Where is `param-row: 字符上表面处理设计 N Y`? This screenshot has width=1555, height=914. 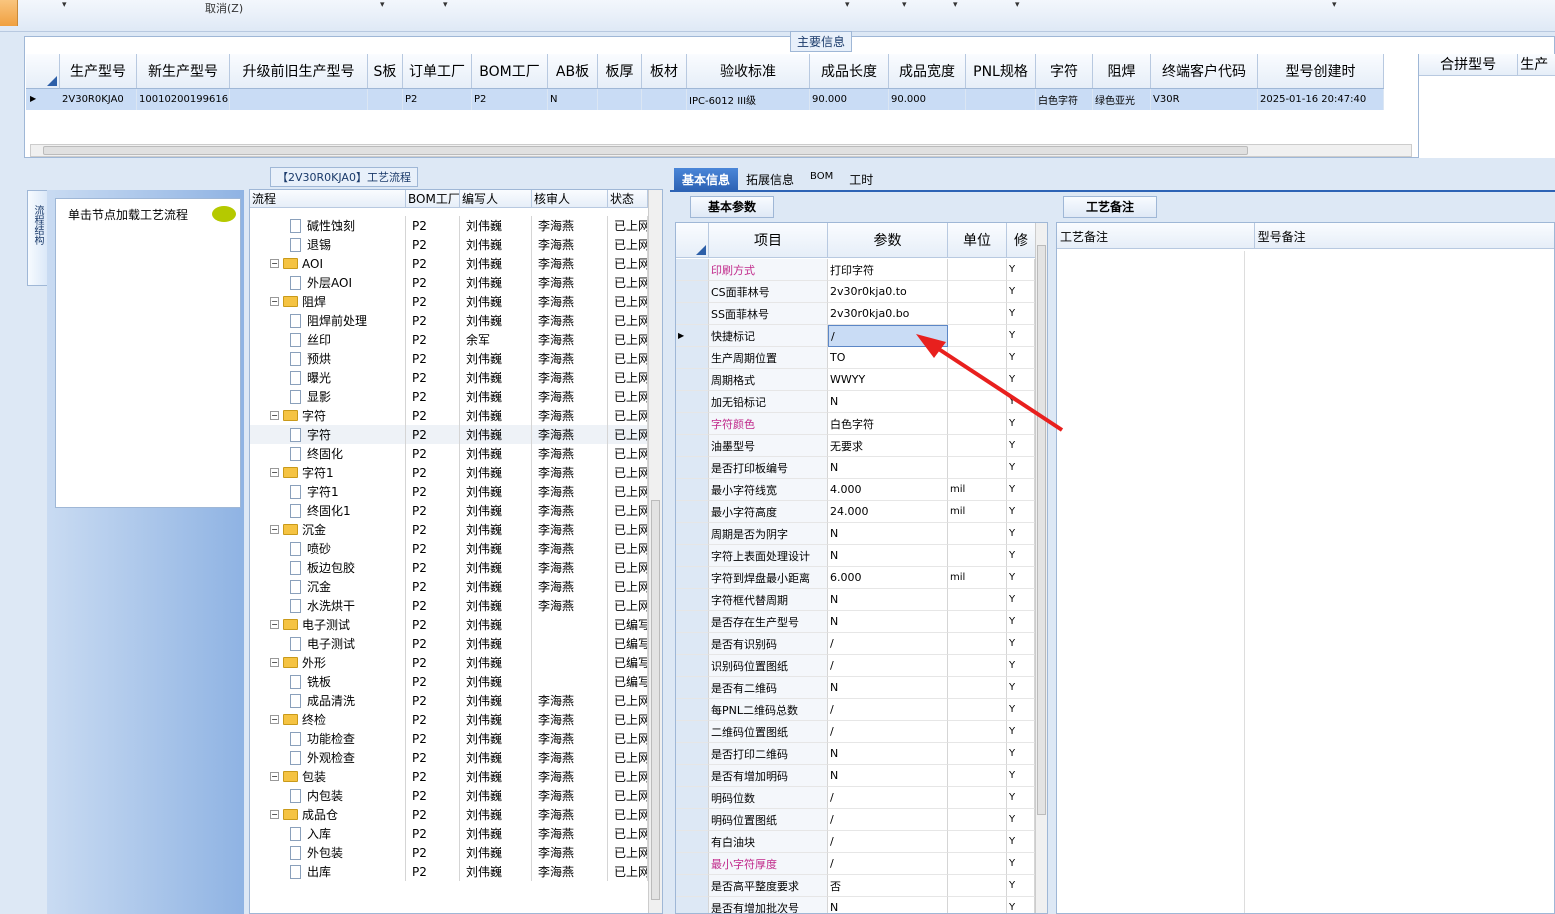
param-row: 字符上表面处理设计 N Y is located at coordinates (855, 556).